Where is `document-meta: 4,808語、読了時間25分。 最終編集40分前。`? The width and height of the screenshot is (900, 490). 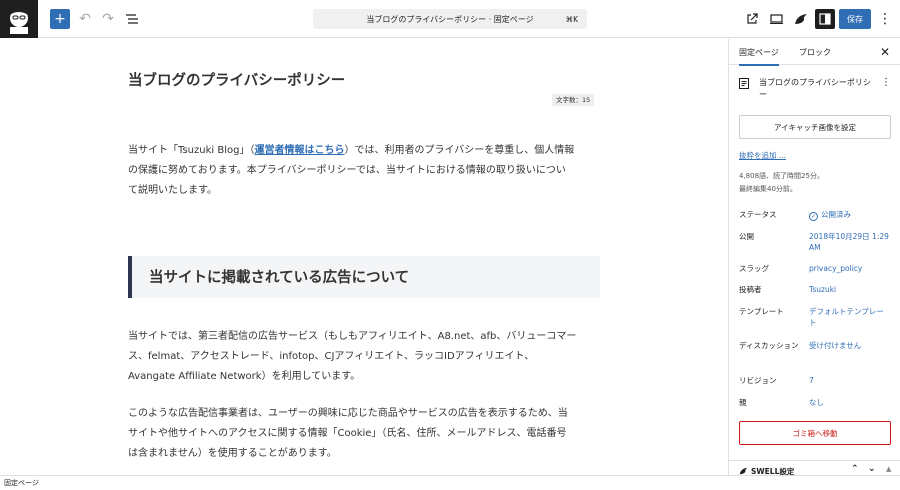 document-meta: 4,808語、読了時間25分。 最終編集40分前。 is located at coordinates (781, 183).